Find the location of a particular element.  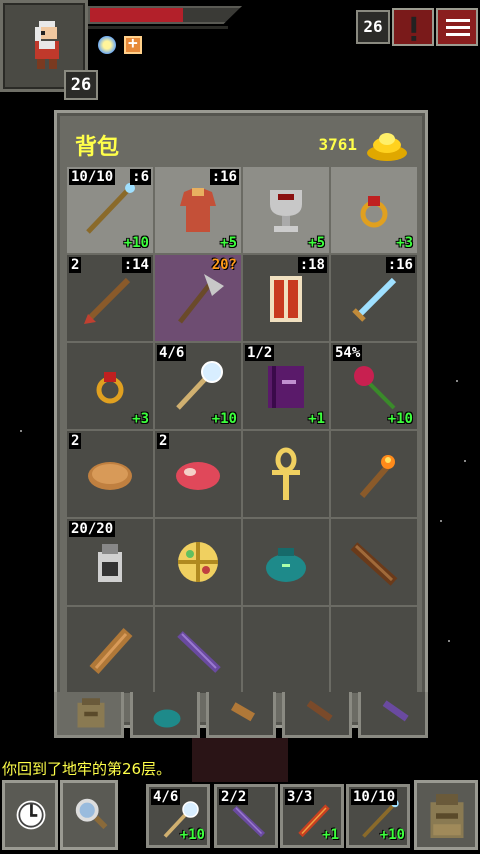

pasty-icon is located at coordinates (110, 476).